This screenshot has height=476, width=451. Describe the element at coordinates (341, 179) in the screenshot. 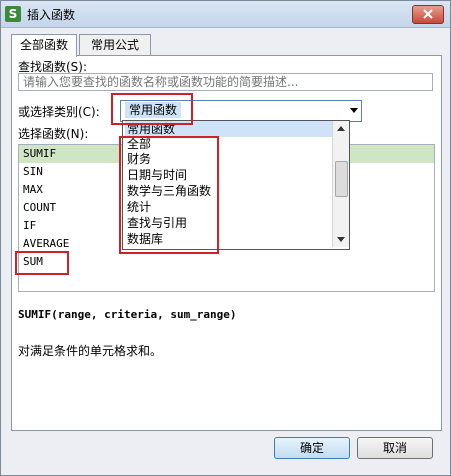

I see `scrollbar-thumb` at that location.